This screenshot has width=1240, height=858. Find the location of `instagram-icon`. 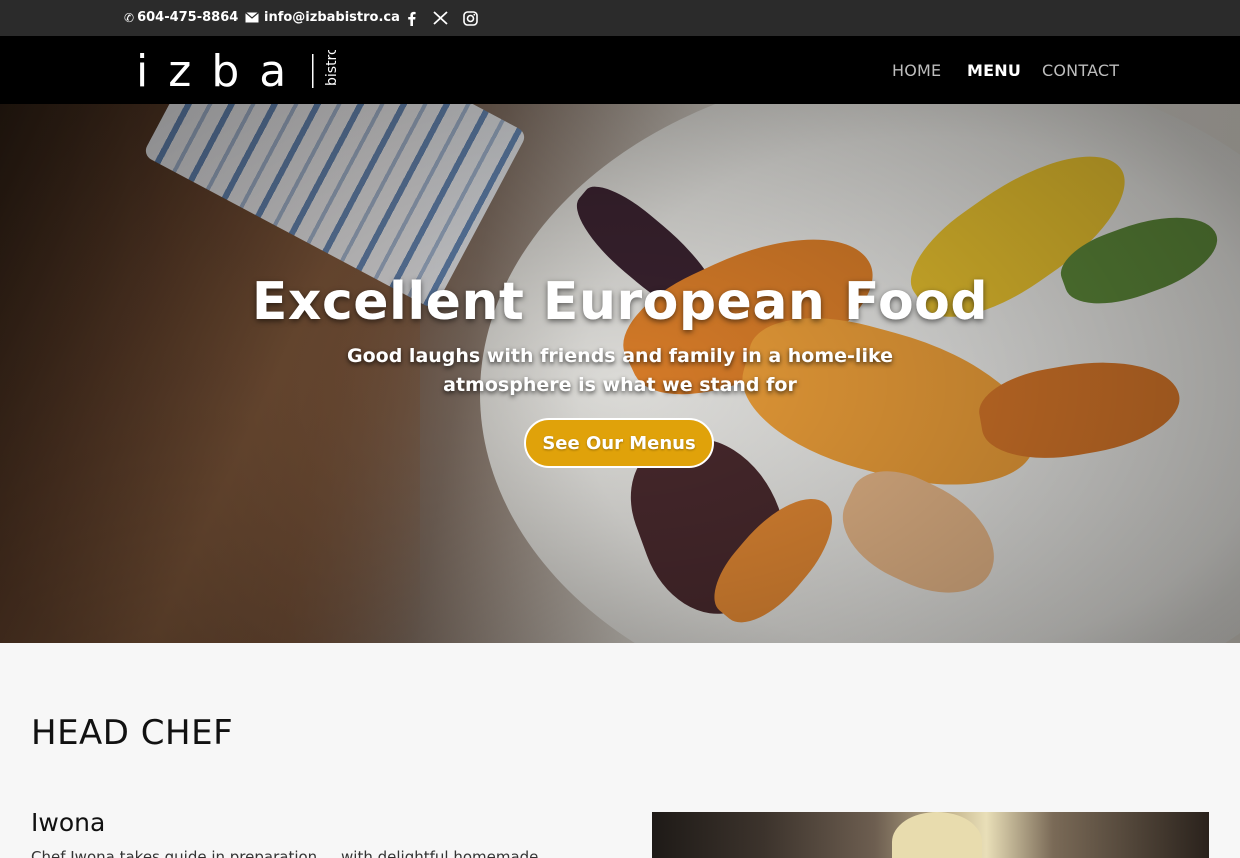

instagram-icon is located at coordinates (470, 18).